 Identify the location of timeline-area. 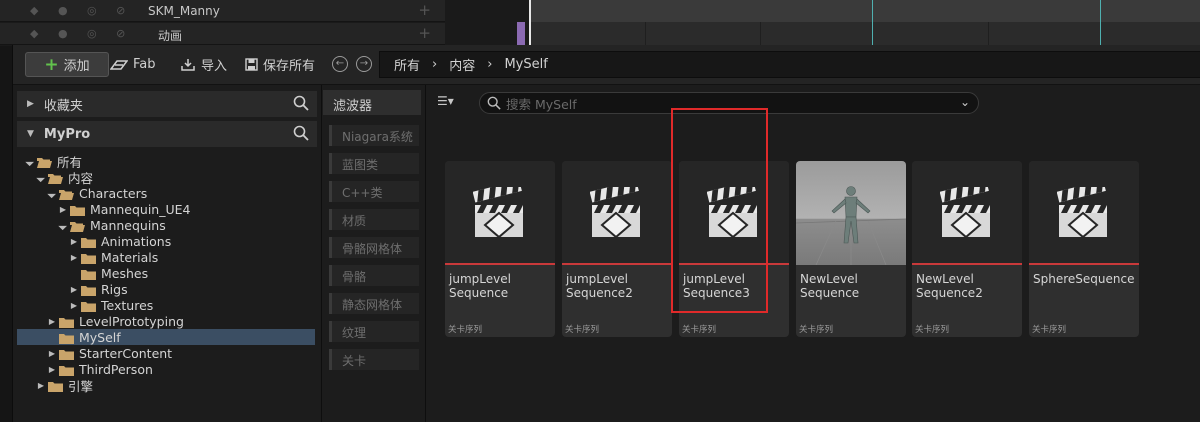
(865, 23).